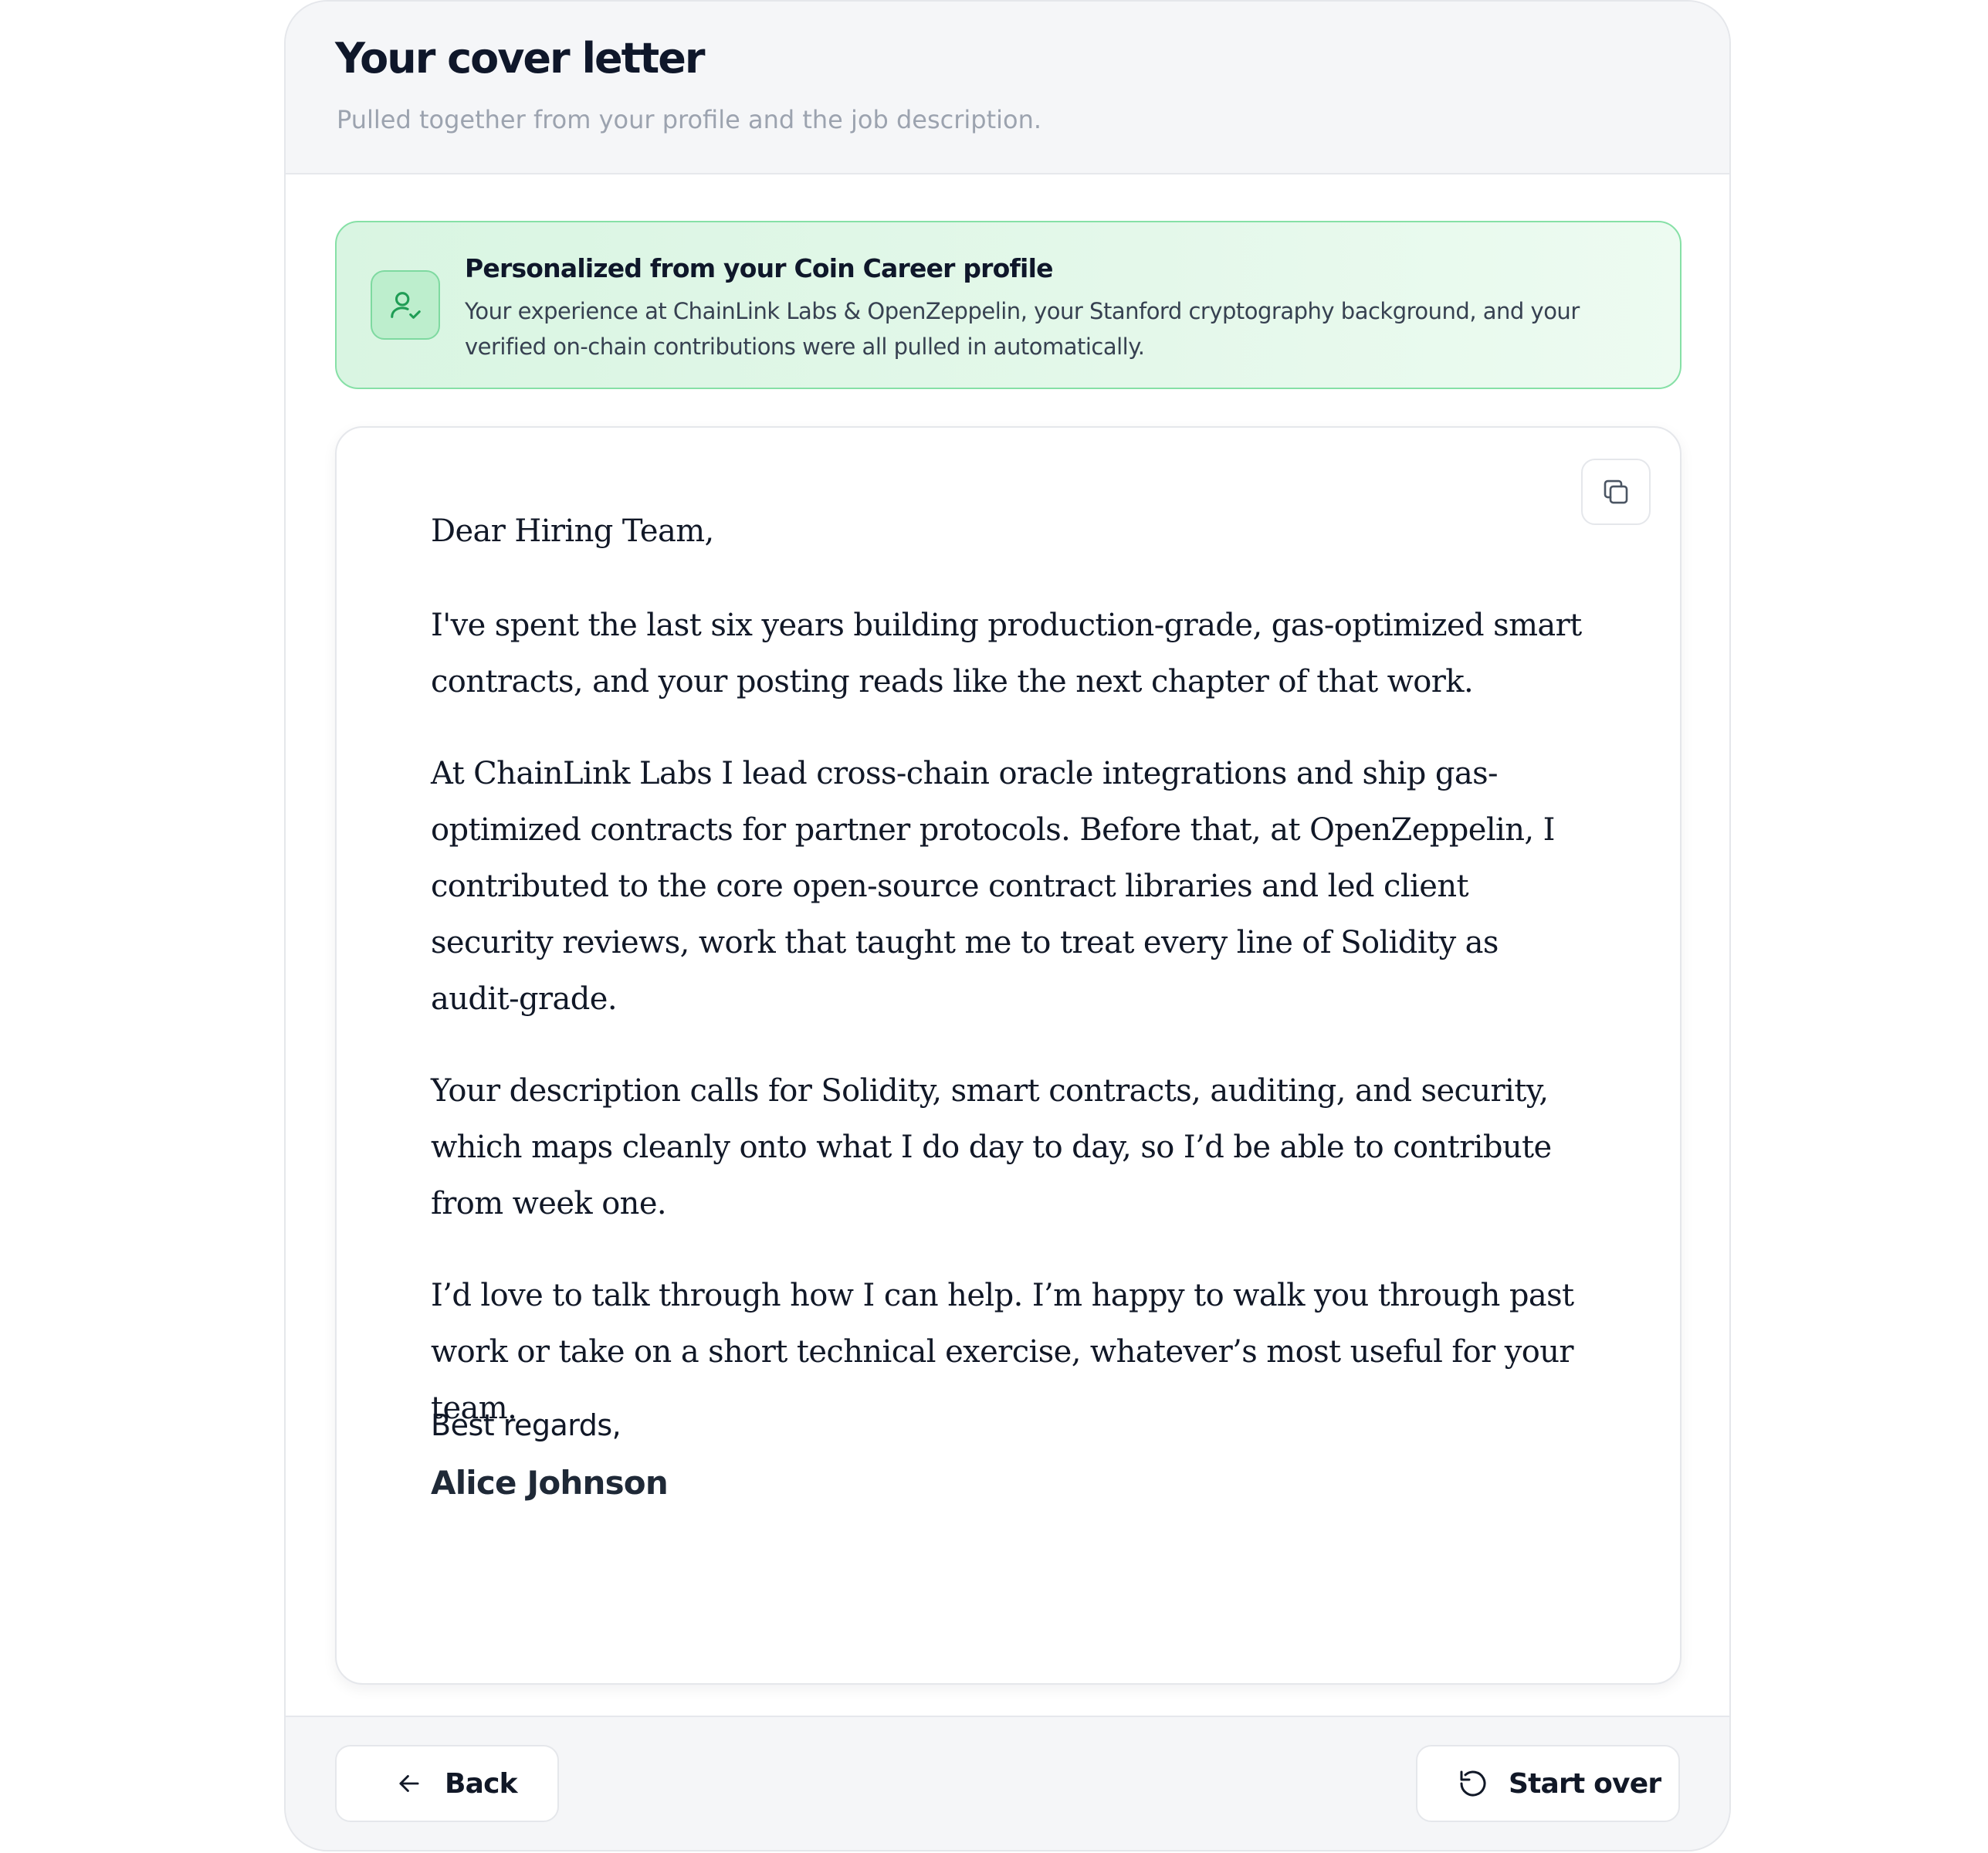 This screenshot has width=1988, height=1853. What do you see at coordinates (526, 1425) in the screenshot?
I see `letter-closing: Best regards,` at bounding box center [526, 1425].